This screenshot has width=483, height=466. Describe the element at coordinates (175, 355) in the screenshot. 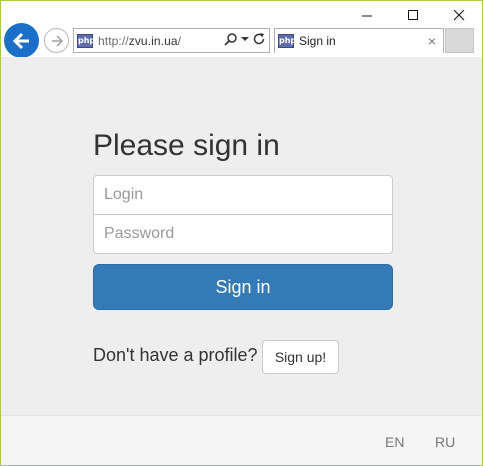

I see `signup-prompt: Don't have a profile?` at that location.